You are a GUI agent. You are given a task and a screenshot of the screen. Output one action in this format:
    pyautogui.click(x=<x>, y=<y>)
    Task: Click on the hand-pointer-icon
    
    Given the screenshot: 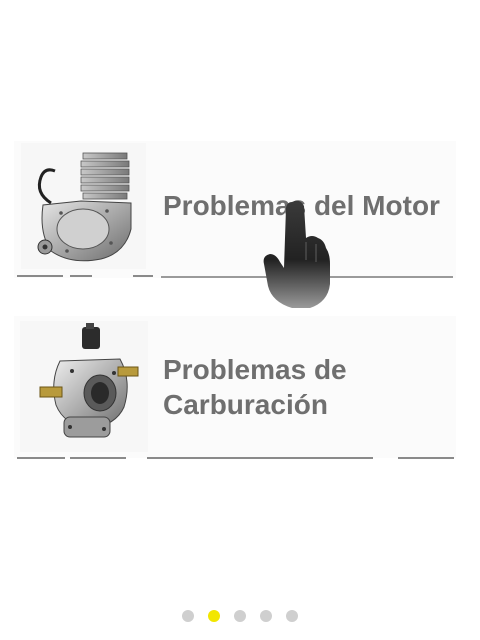 What is the action you would take?
    pyautogui.click(x=296, y=254)
    